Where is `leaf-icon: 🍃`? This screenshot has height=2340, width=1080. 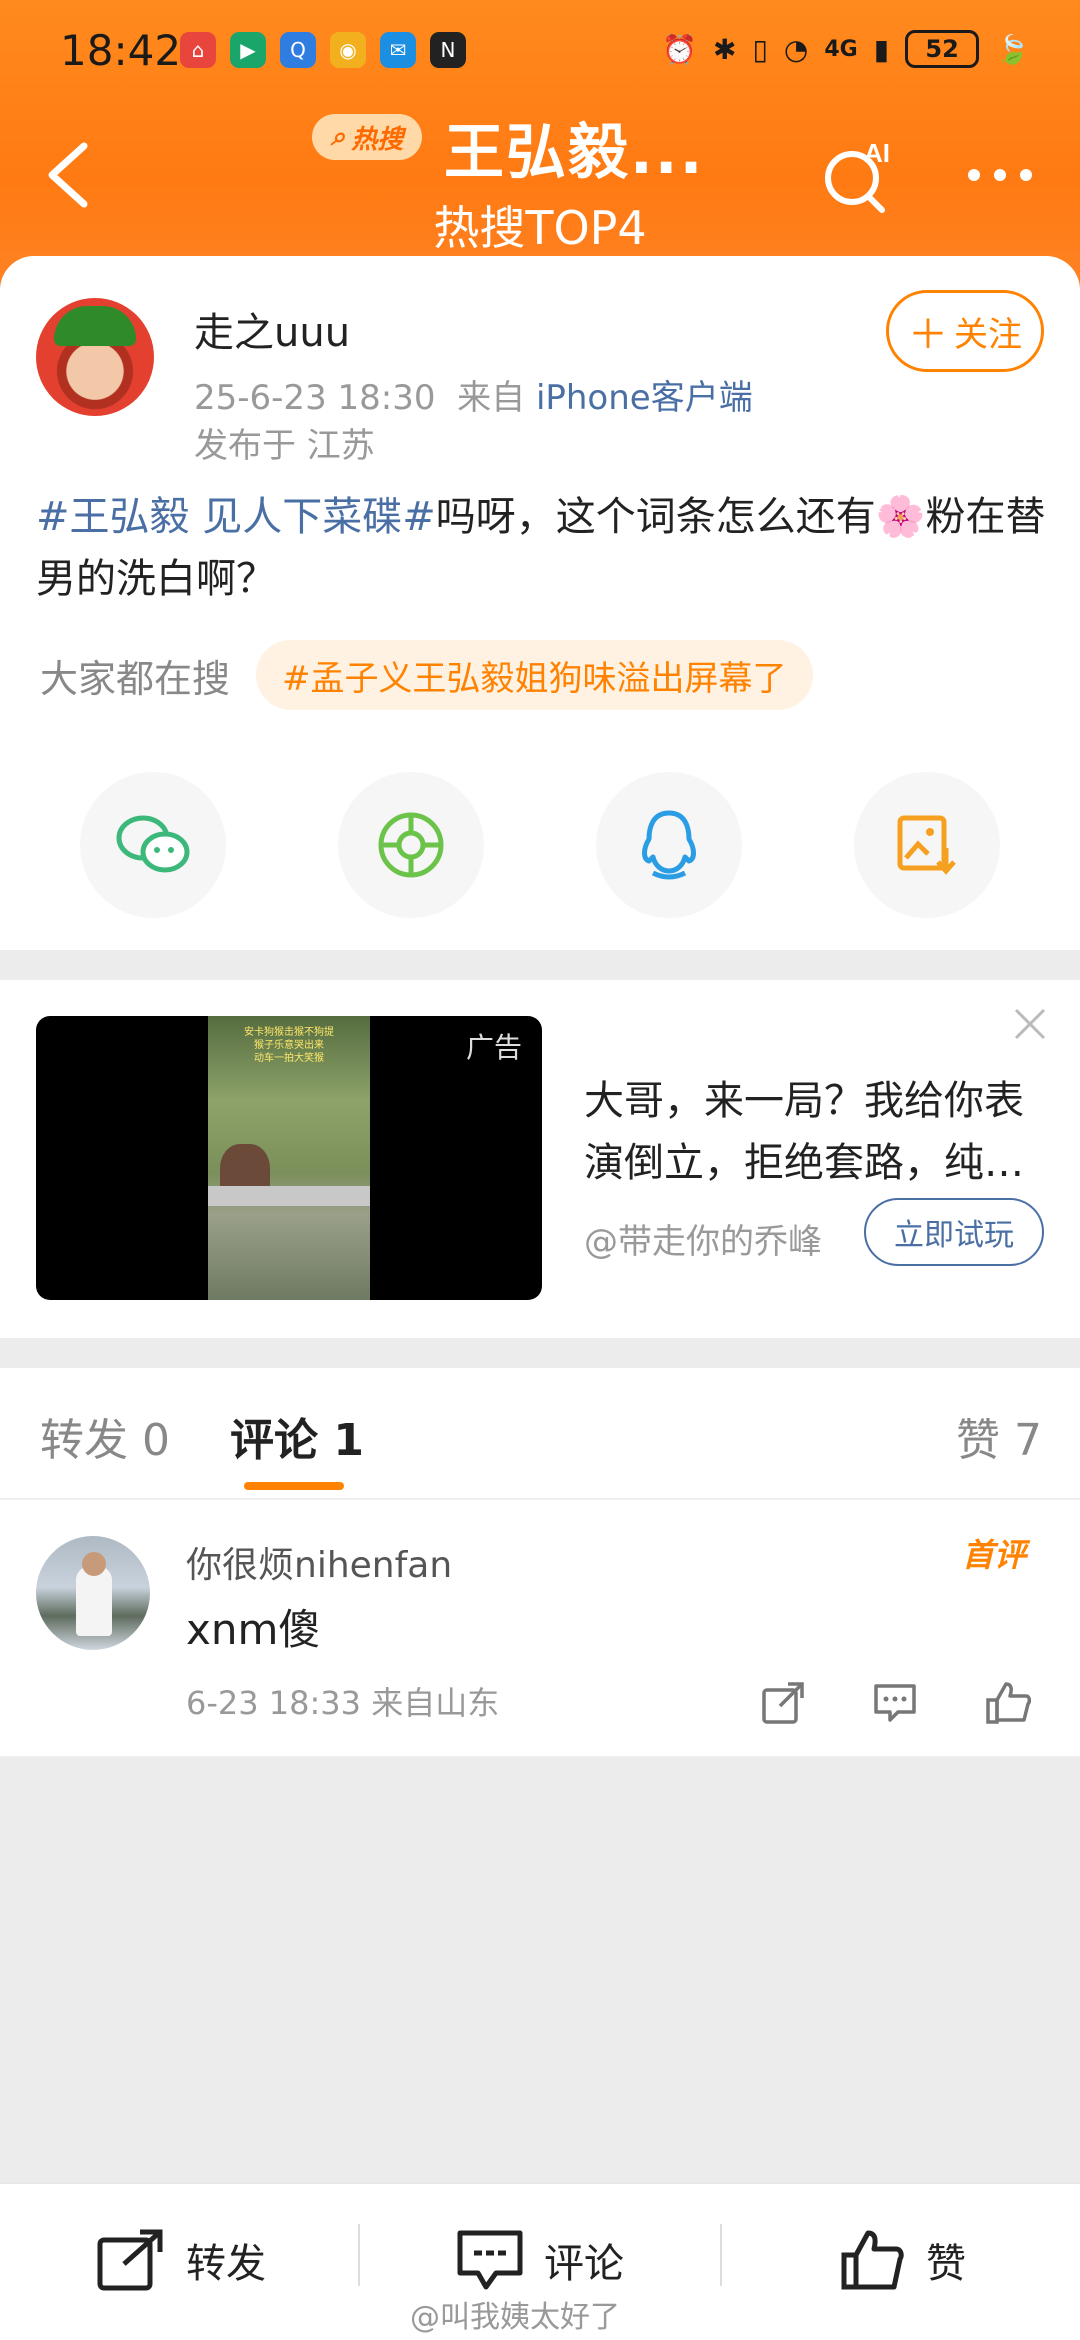 leaf-icon: 🍃 is located at coordinates (1012, 49).